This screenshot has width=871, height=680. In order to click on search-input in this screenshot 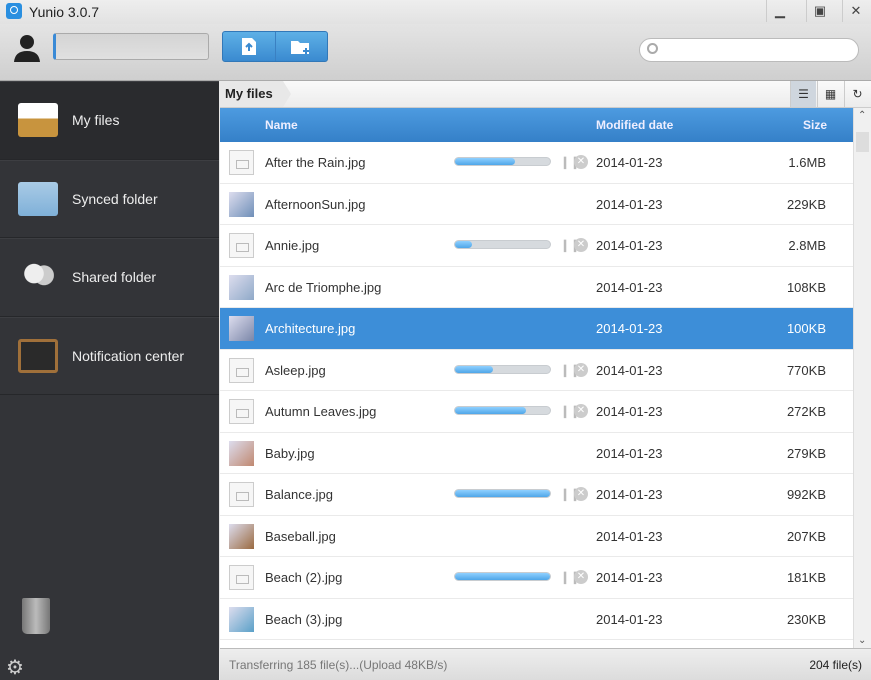, I will do `click(749, 50)`.